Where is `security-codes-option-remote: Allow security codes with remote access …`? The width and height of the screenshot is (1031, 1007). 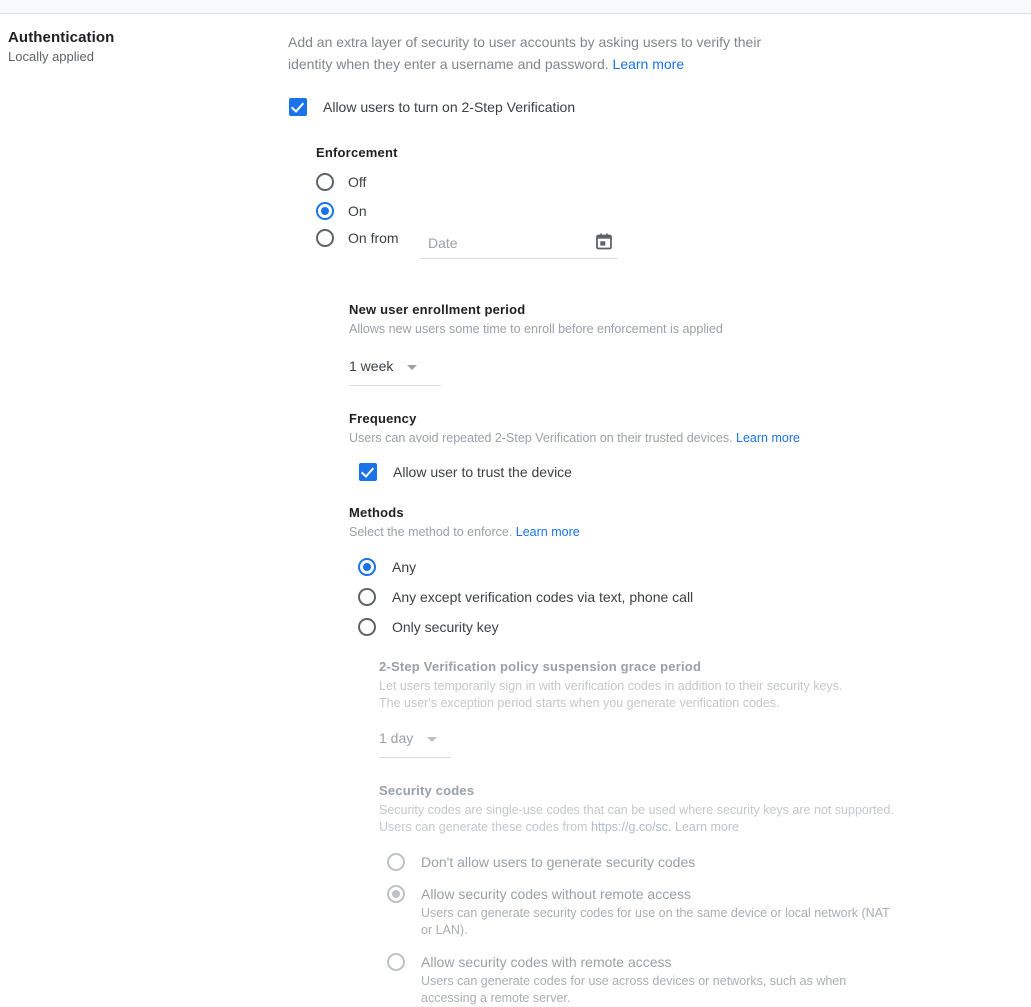 security-codes-option-remote: Allow security codes with remote access … is located at coordinates (663, 980).